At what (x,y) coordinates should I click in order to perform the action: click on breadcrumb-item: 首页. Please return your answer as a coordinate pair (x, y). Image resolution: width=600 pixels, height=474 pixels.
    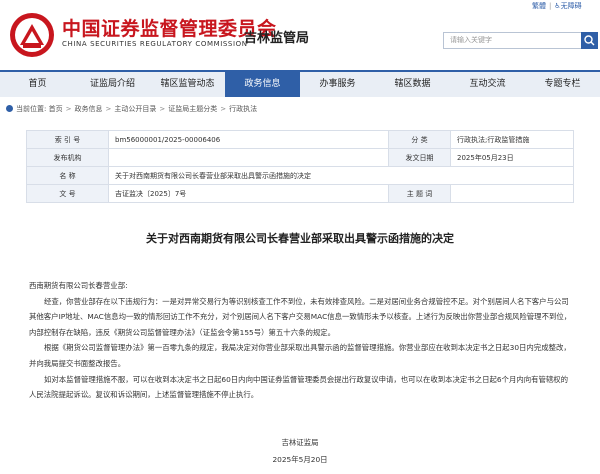
    Looking at the image, I should click on (56, 109).